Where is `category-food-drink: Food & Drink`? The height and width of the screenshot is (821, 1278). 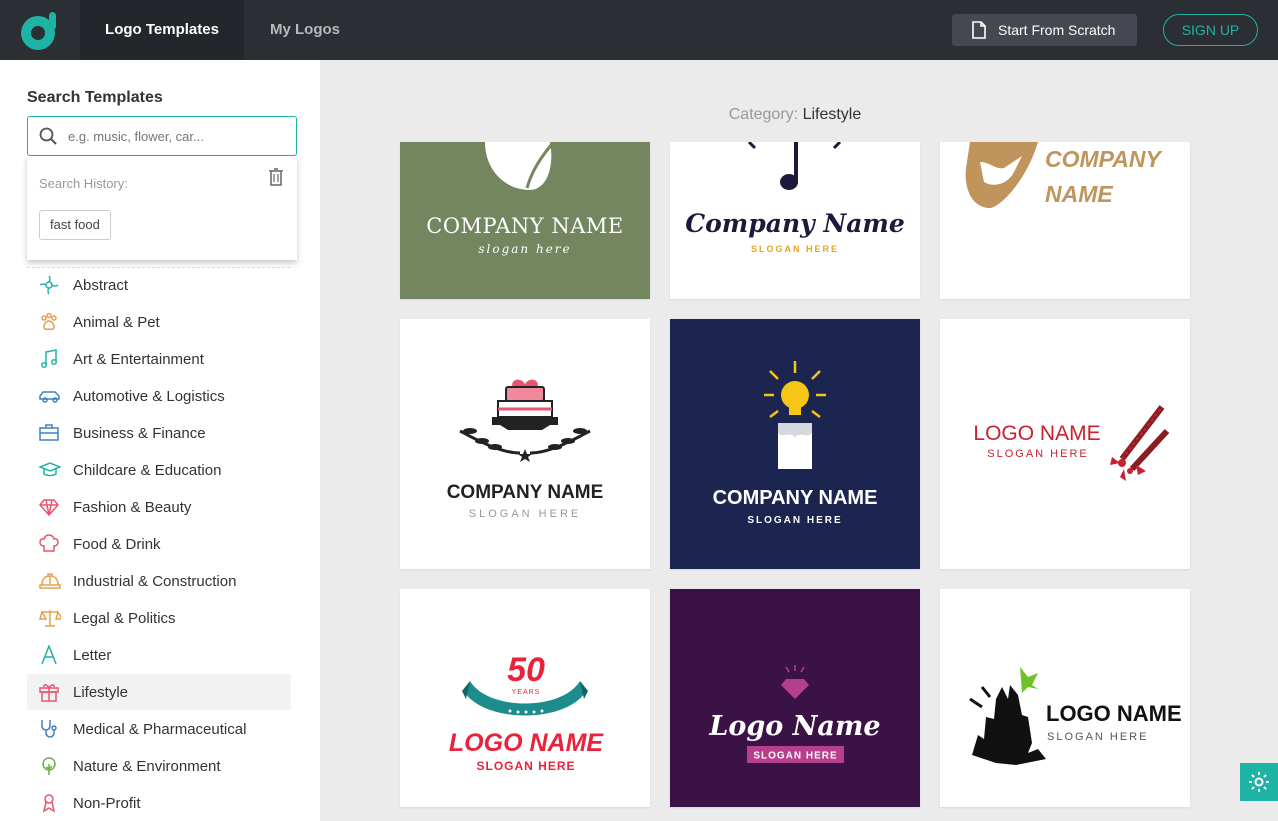
category-food-drink: Food & Drink is located at coordinates (159, 544).